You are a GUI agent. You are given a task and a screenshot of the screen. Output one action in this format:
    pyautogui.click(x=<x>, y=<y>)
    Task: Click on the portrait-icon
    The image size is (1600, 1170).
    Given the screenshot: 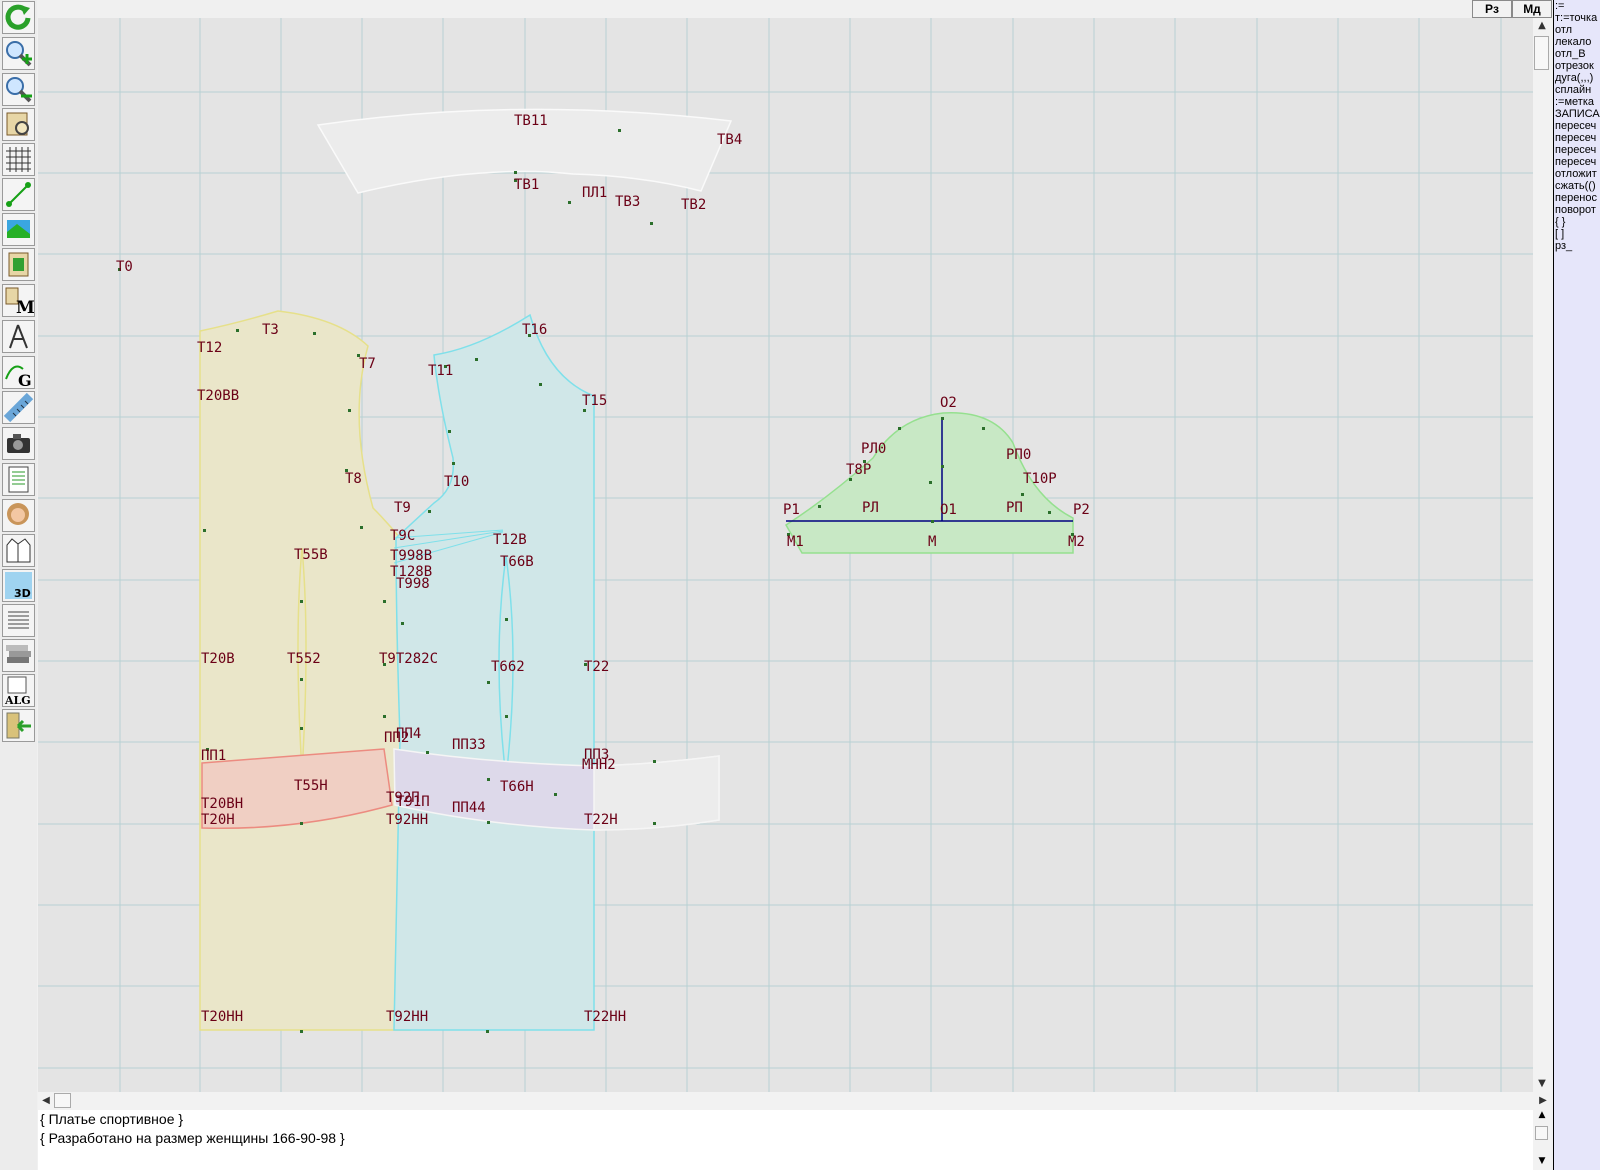 What is the action you would take?
    pyautogui.click(x=18, y=515)
    